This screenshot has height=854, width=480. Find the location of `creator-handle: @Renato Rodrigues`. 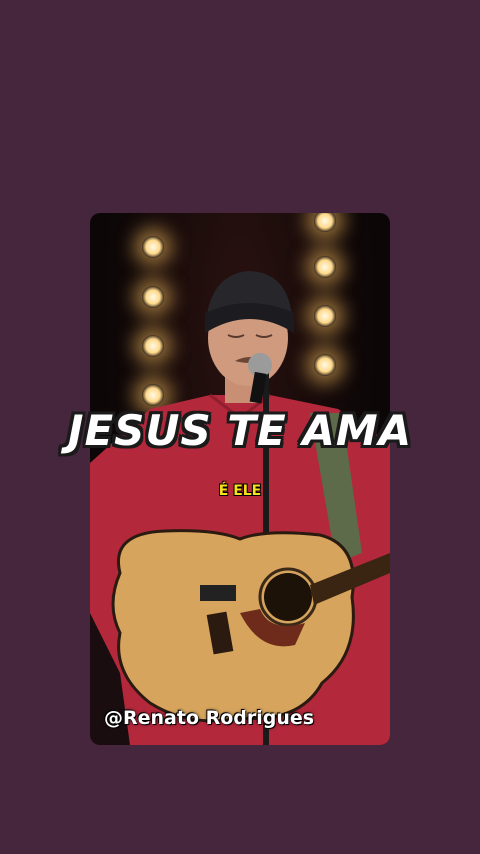

creator-handle: @Renato Rodrigues is located at coordinates (209, 718).